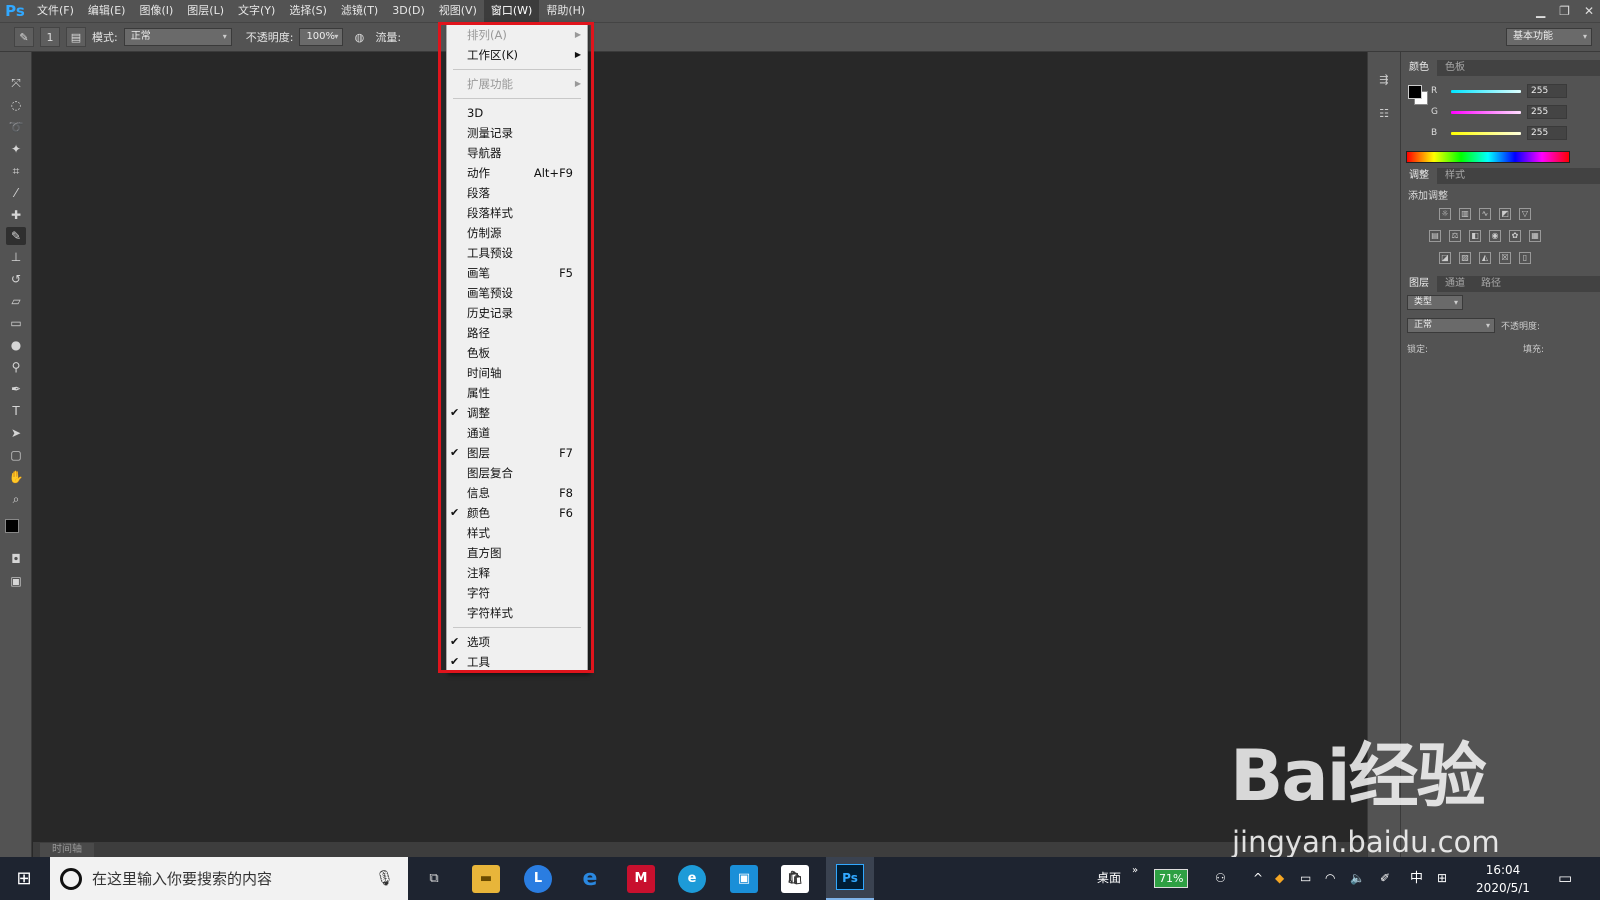 This screenshot has height=900, width=1600. I want to click on system-clock: 16:04 2020/5/1, so click(1503, 879).